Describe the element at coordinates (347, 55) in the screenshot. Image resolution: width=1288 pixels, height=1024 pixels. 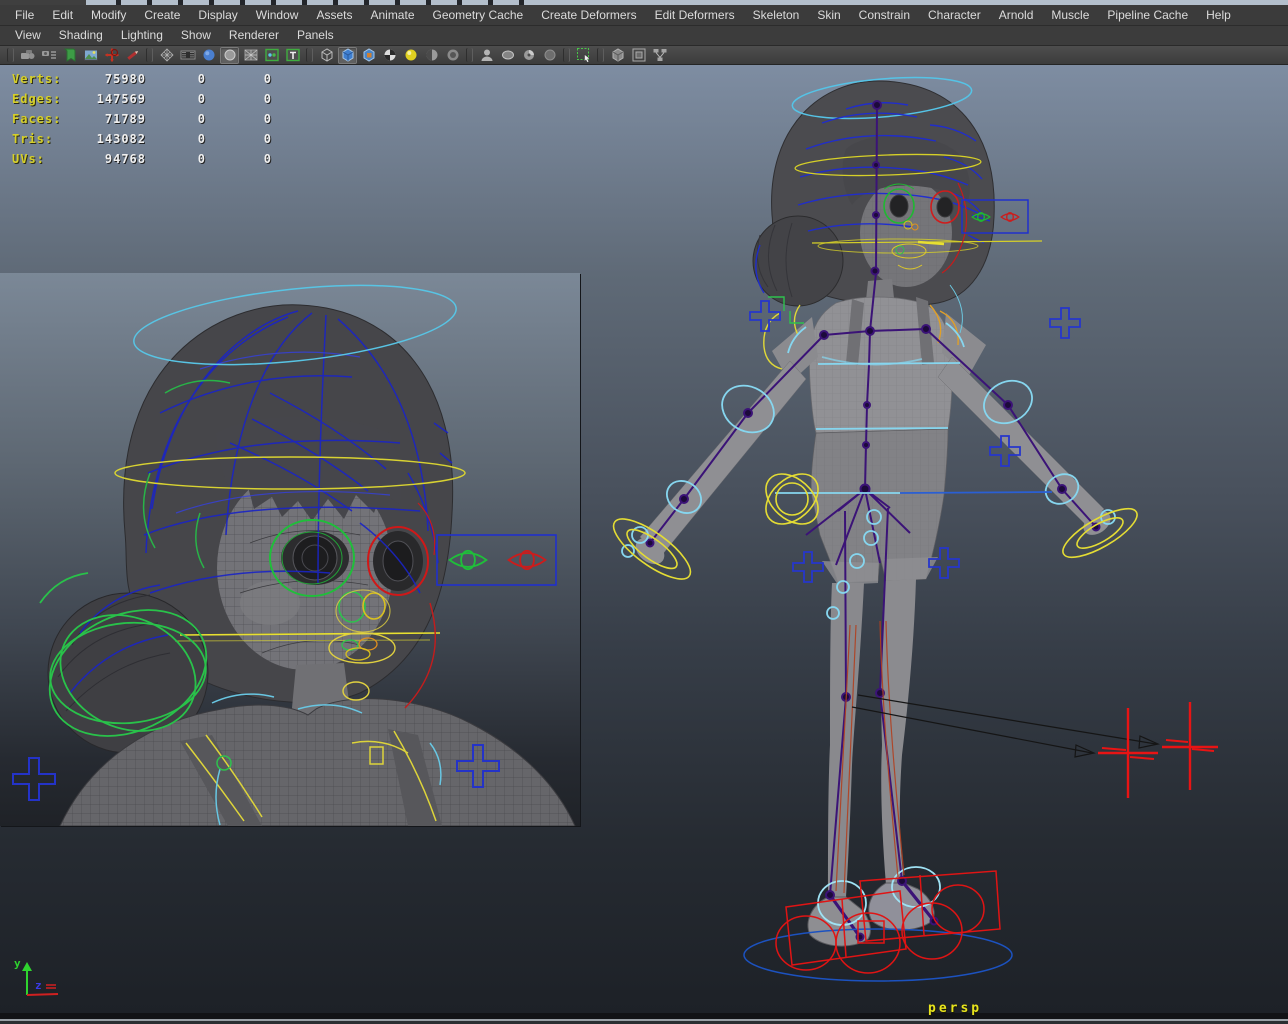
I see `smooth-shade-icon` at that location.